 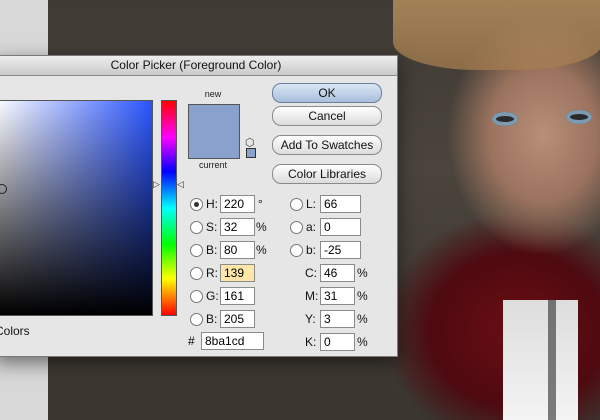 I want to click on cyan-row: C: 46 %, so click(x=345, y=273).